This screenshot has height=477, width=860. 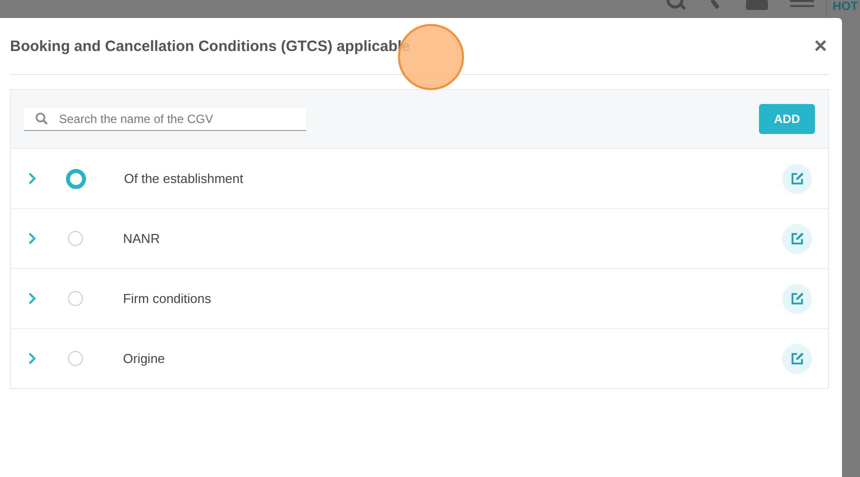 What do you see at coordinates (167, 298) in the screenshot?
I see `condition-name: Firm conditions` at bounding box center [167, 298].